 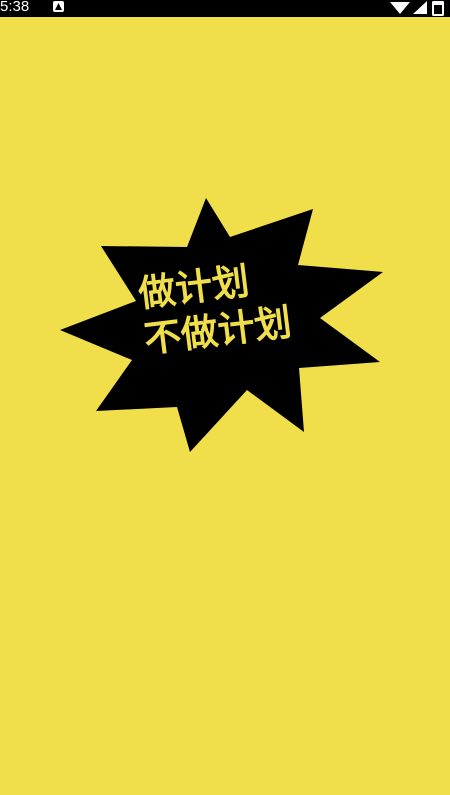 I want to click on signal-icon, so click(x=420, y=7).